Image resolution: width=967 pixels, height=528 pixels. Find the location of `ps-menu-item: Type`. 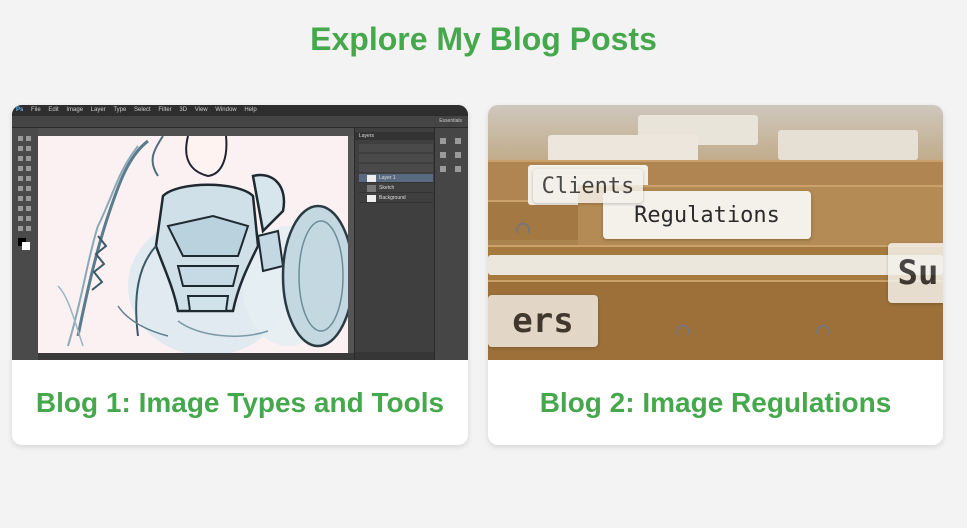

ps-menu-item: Type is located at coordinates (120, 110).